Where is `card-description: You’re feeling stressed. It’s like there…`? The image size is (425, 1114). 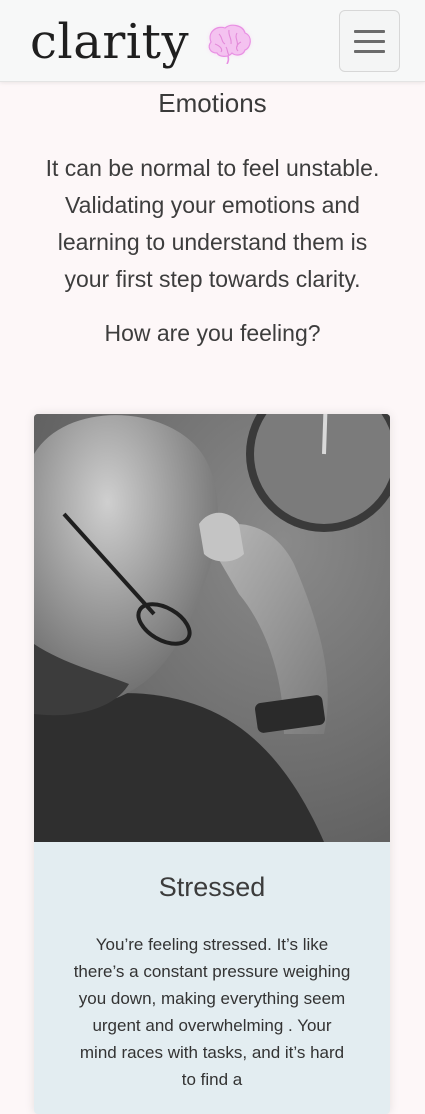
card-description: You’re feeling stressed. It’s like there… is located at coordinates (212, 1012).